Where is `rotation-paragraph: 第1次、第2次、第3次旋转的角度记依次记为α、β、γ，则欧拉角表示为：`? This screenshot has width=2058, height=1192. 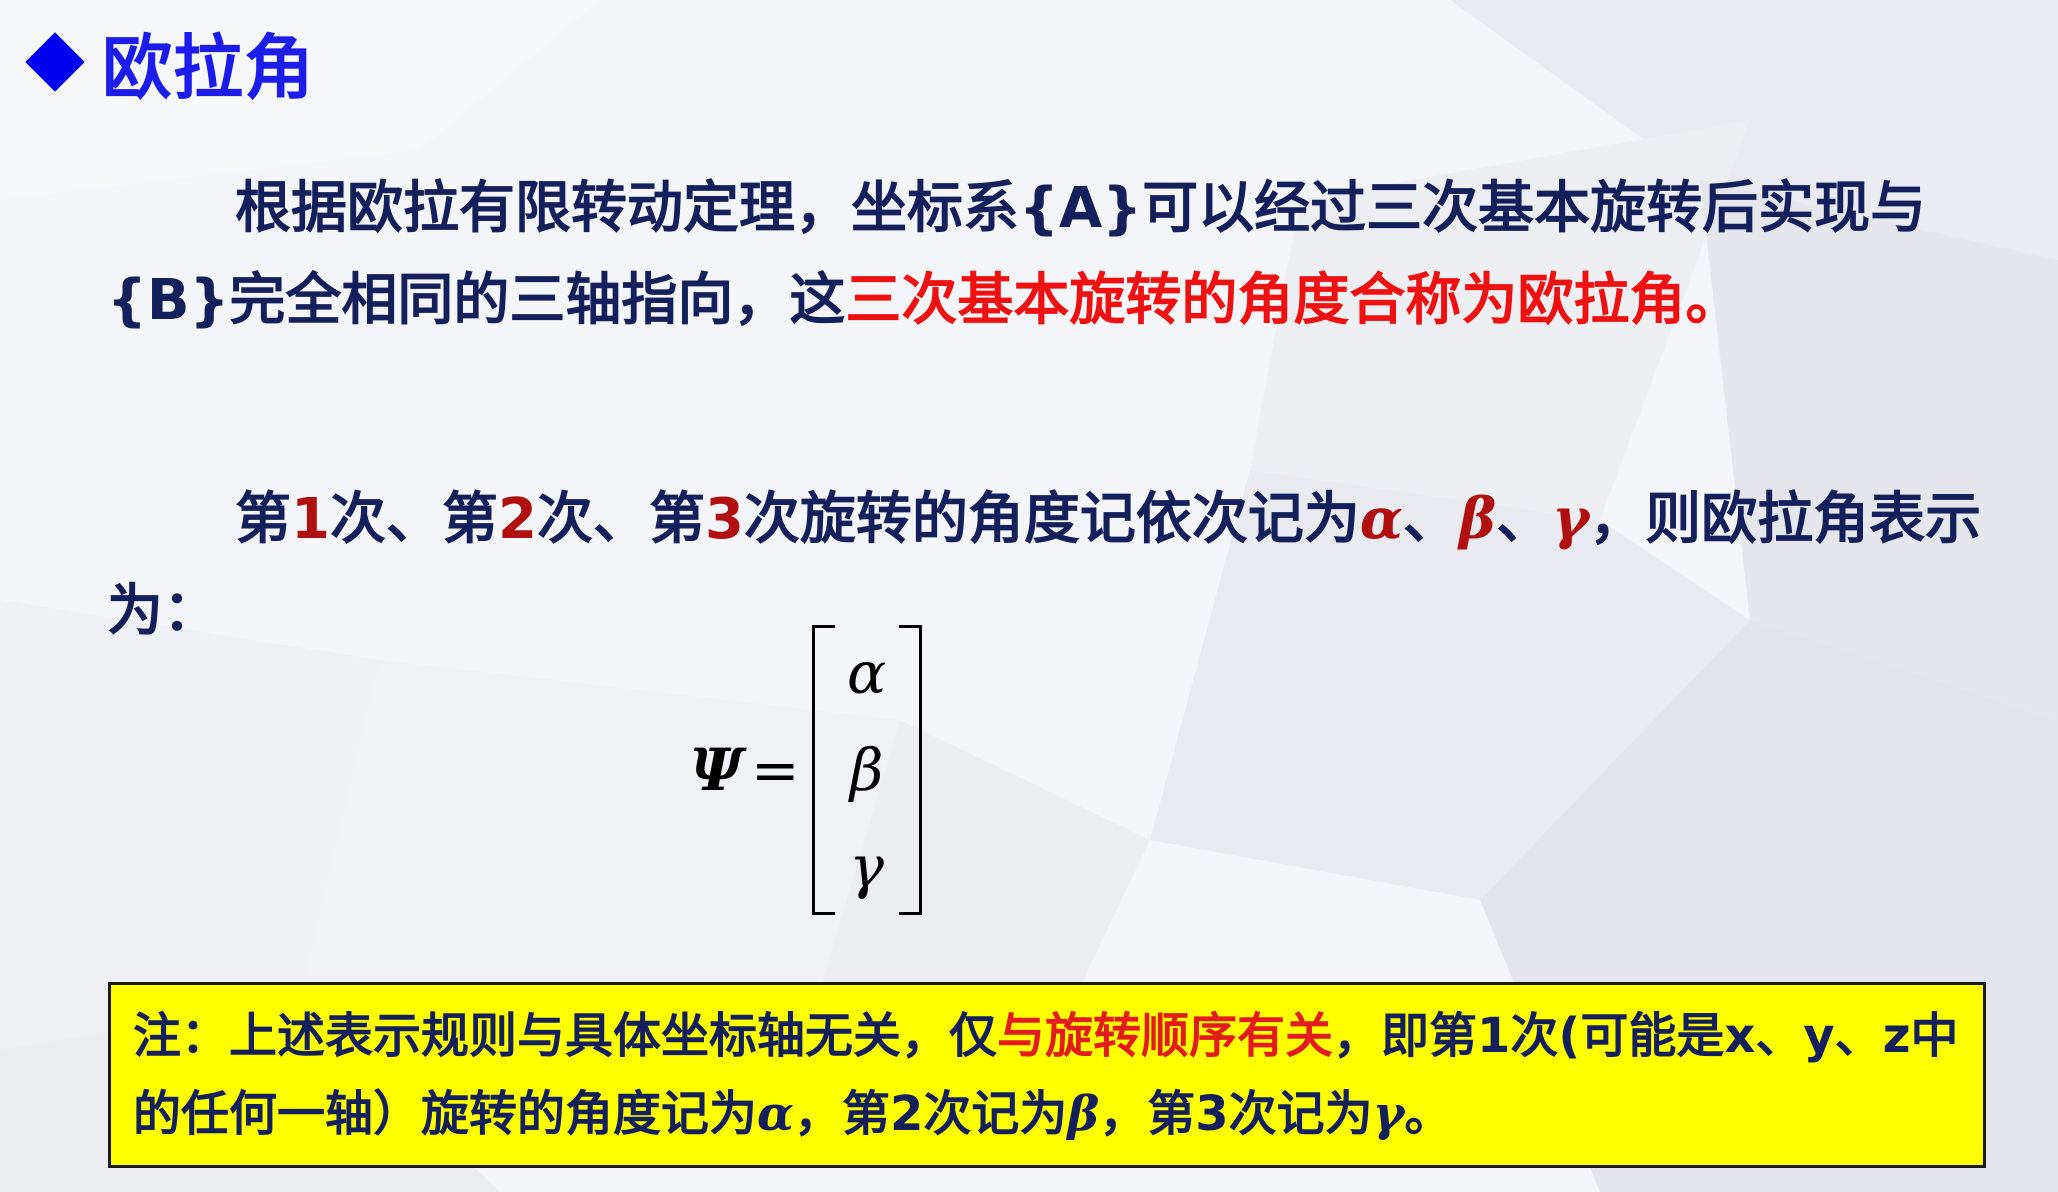
rotation-paragraph: 第1次、第2次、第3次旋转的角度记依次记为α、β、γ，则欧拉角表示为： is located at coordinates (1047, 565).